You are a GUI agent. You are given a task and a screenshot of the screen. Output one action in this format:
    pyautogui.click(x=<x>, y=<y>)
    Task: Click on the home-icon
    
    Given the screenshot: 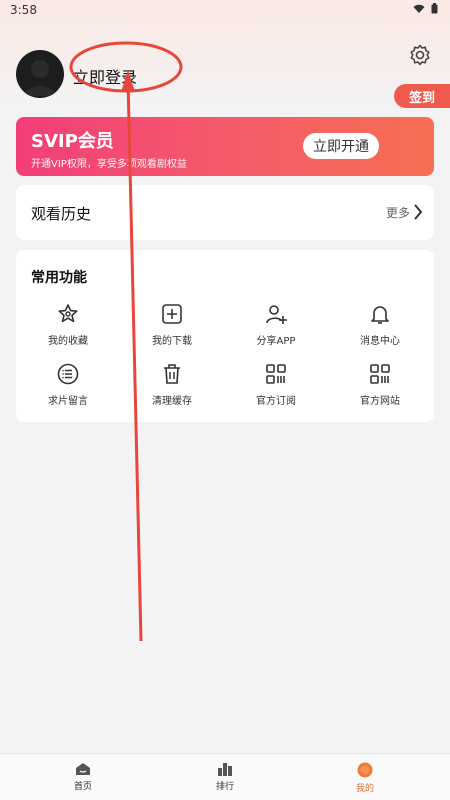 What is the action you would take?
    pyautogui.click(x=83, y=769)
    